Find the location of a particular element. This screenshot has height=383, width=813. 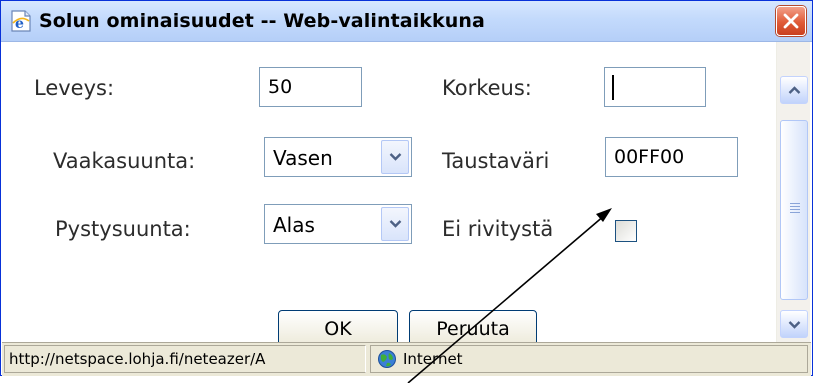

background-color-input: 00FF00 is located at coordinates (671, 157).